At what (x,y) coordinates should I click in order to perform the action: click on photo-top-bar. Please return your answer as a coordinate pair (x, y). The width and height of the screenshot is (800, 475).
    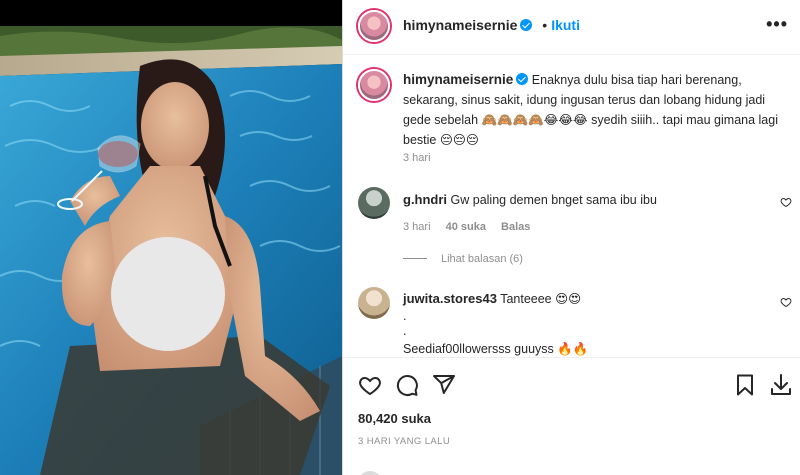
    Looking at the image, I should click on (171, 13).